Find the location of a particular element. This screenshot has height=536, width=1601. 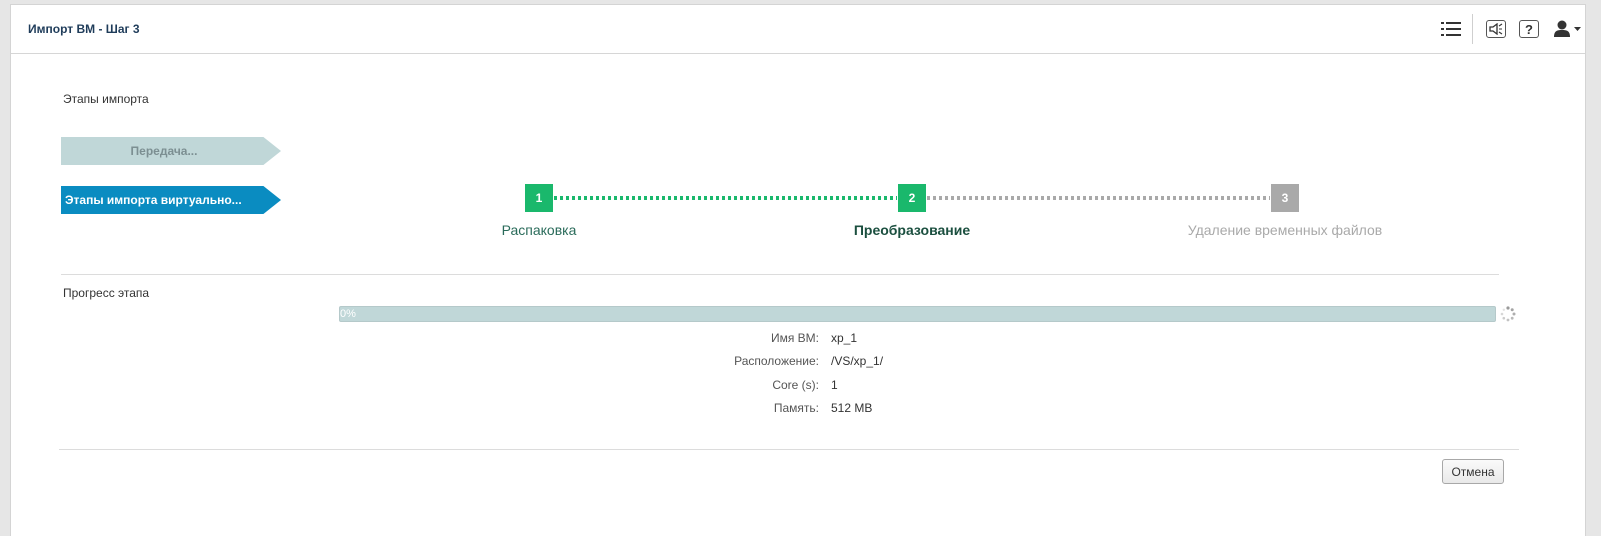

help-icon: ? is located at coordinates (1529, 29).